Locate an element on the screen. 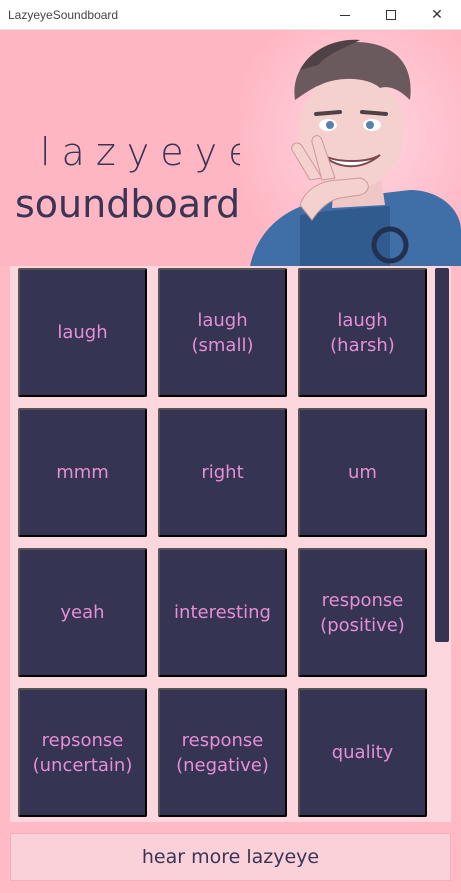 This screenshot has height=893, width=461. sound-button-response-negative: response (negative) is located at coordinates (222, 752).